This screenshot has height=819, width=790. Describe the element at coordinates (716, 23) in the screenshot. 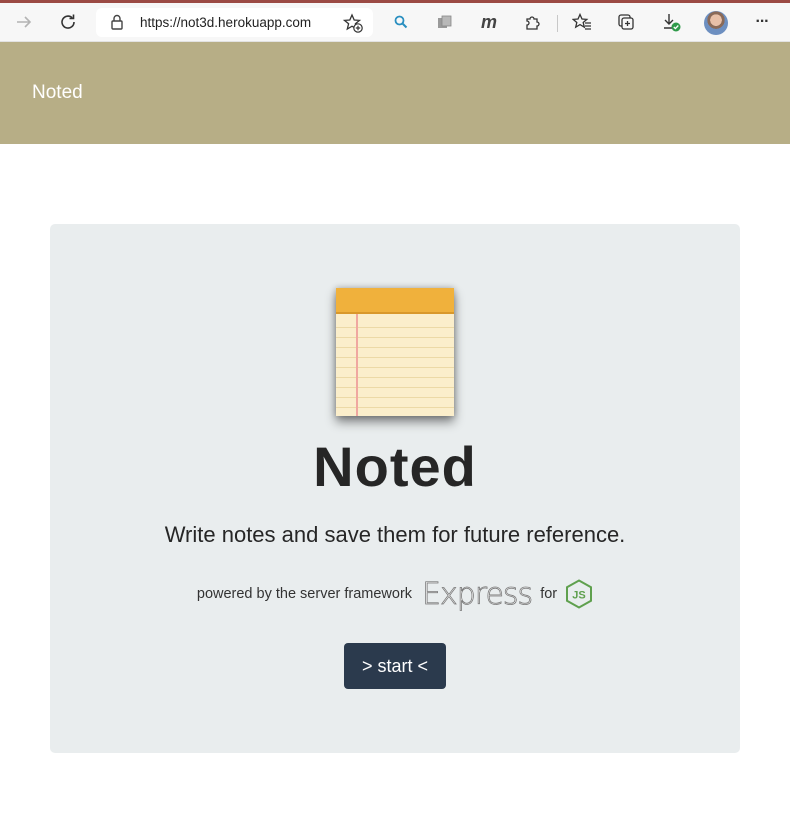

I see `avatar` at that location.